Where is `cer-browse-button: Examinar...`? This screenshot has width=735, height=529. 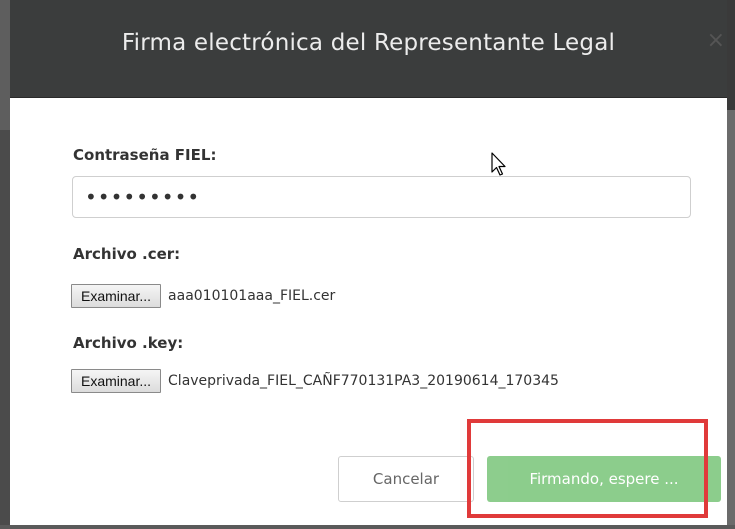
cer-browse-button: Examinar... is located at coordinates (116, 296).